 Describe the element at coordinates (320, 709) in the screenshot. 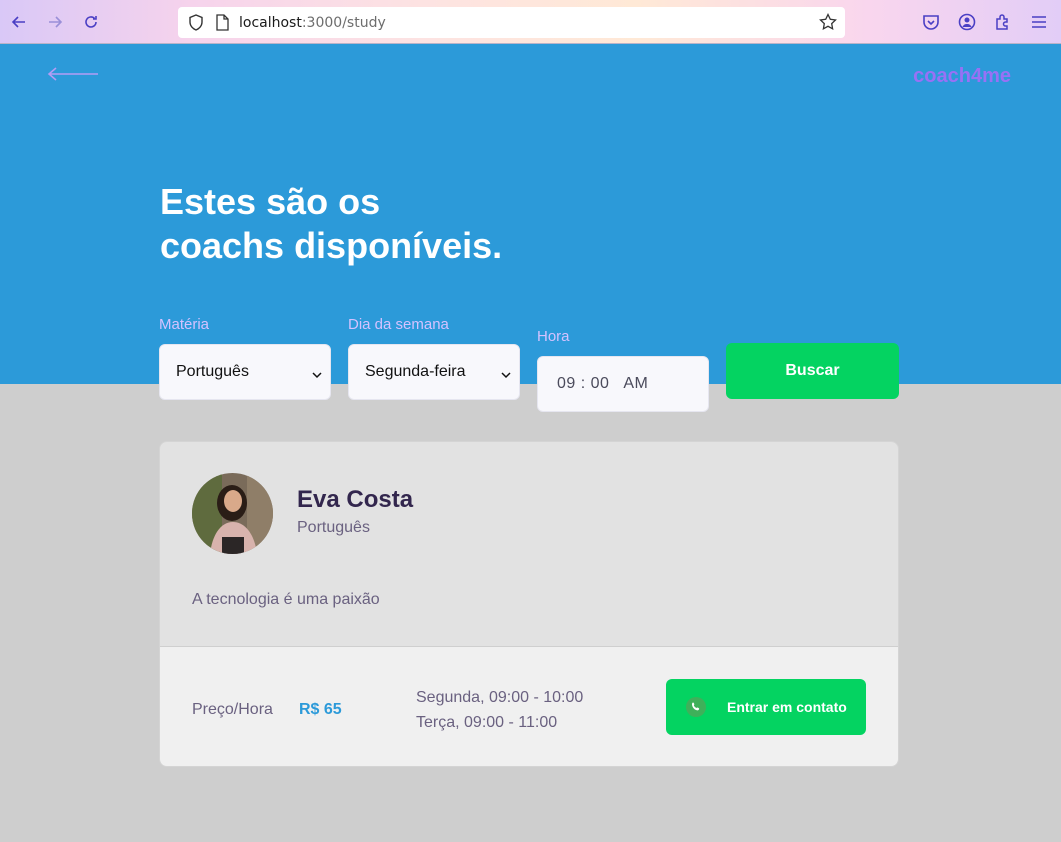

I see `price-value: R$ 65` at that location.